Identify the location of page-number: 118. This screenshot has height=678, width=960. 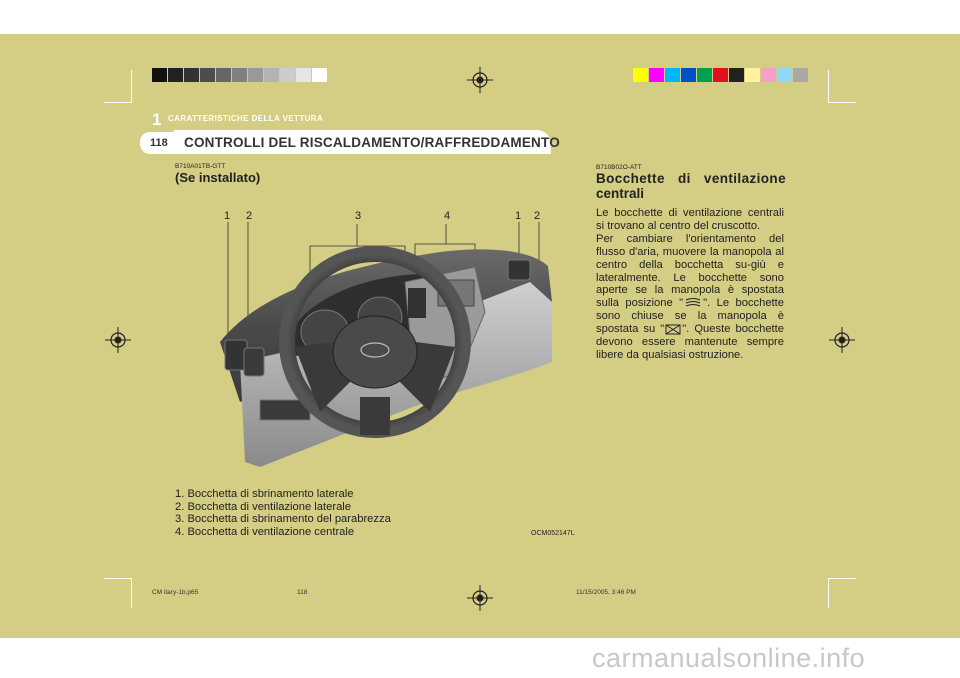
(159, 143).